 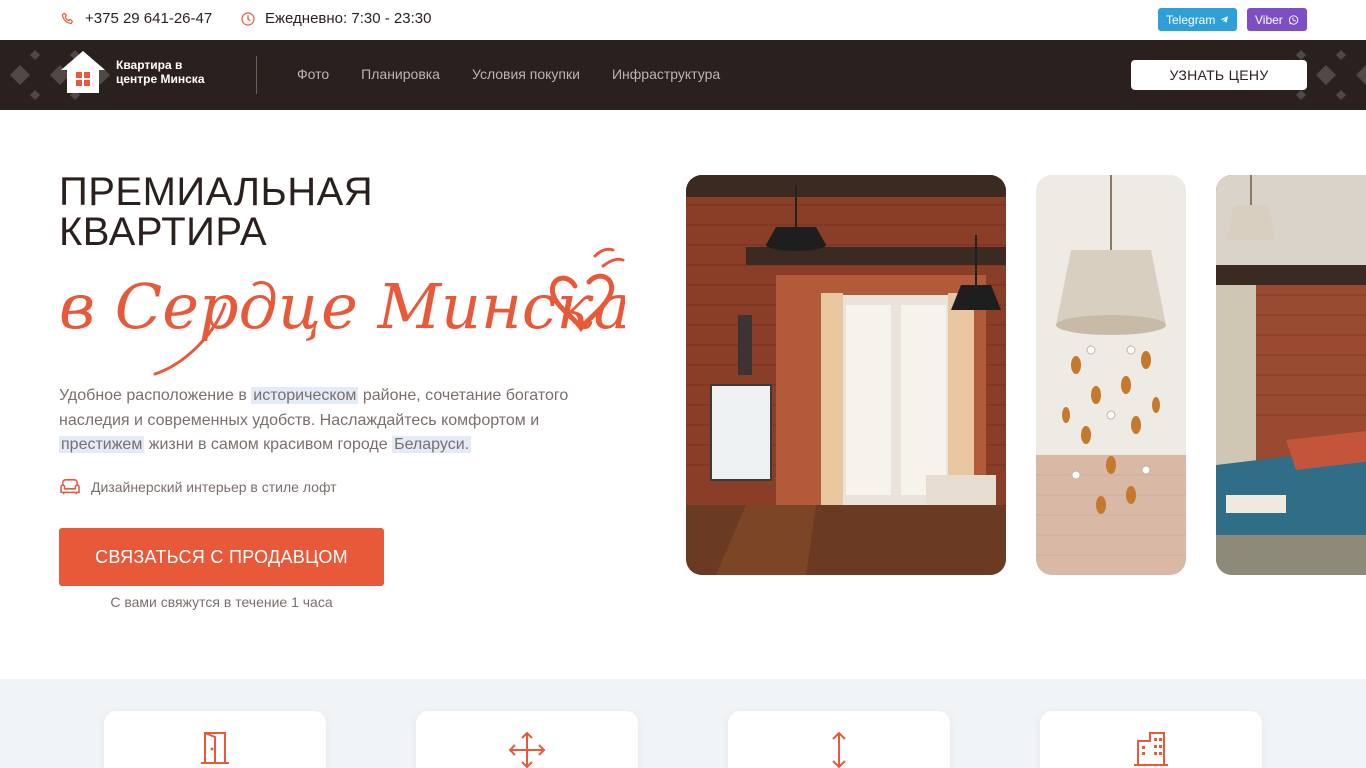 I want to click on viber-label: Viber, so click(x=1269, y=19).